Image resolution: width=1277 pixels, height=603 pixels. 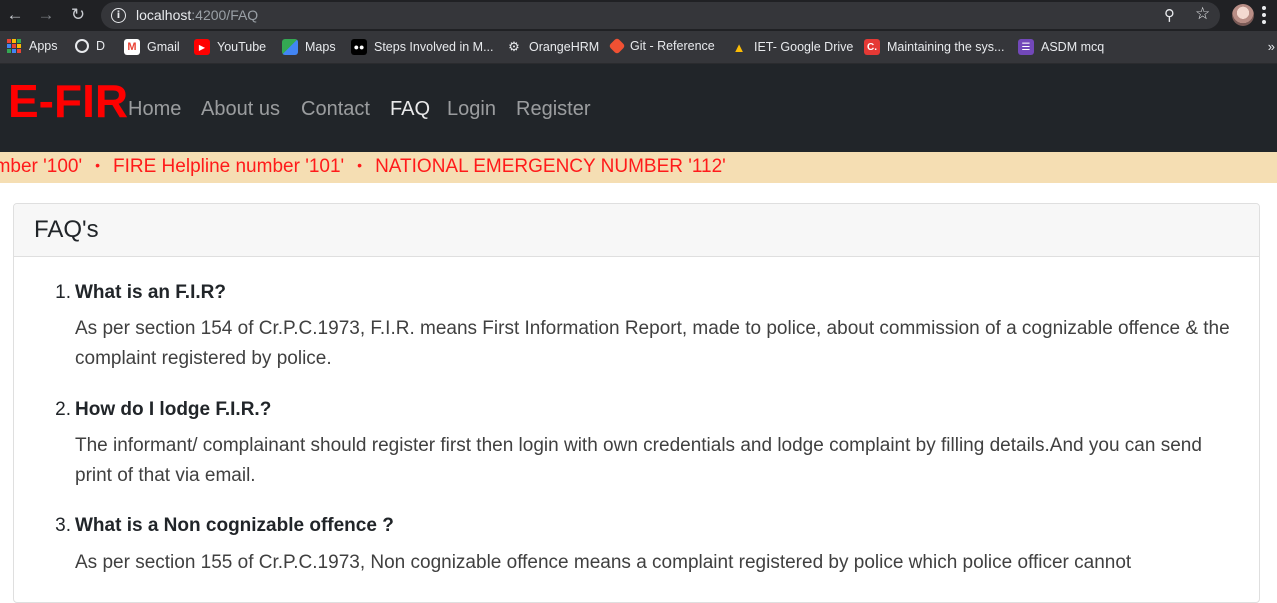 I want to click on bookmark-label: Gmail, so click(x=163, y=47).